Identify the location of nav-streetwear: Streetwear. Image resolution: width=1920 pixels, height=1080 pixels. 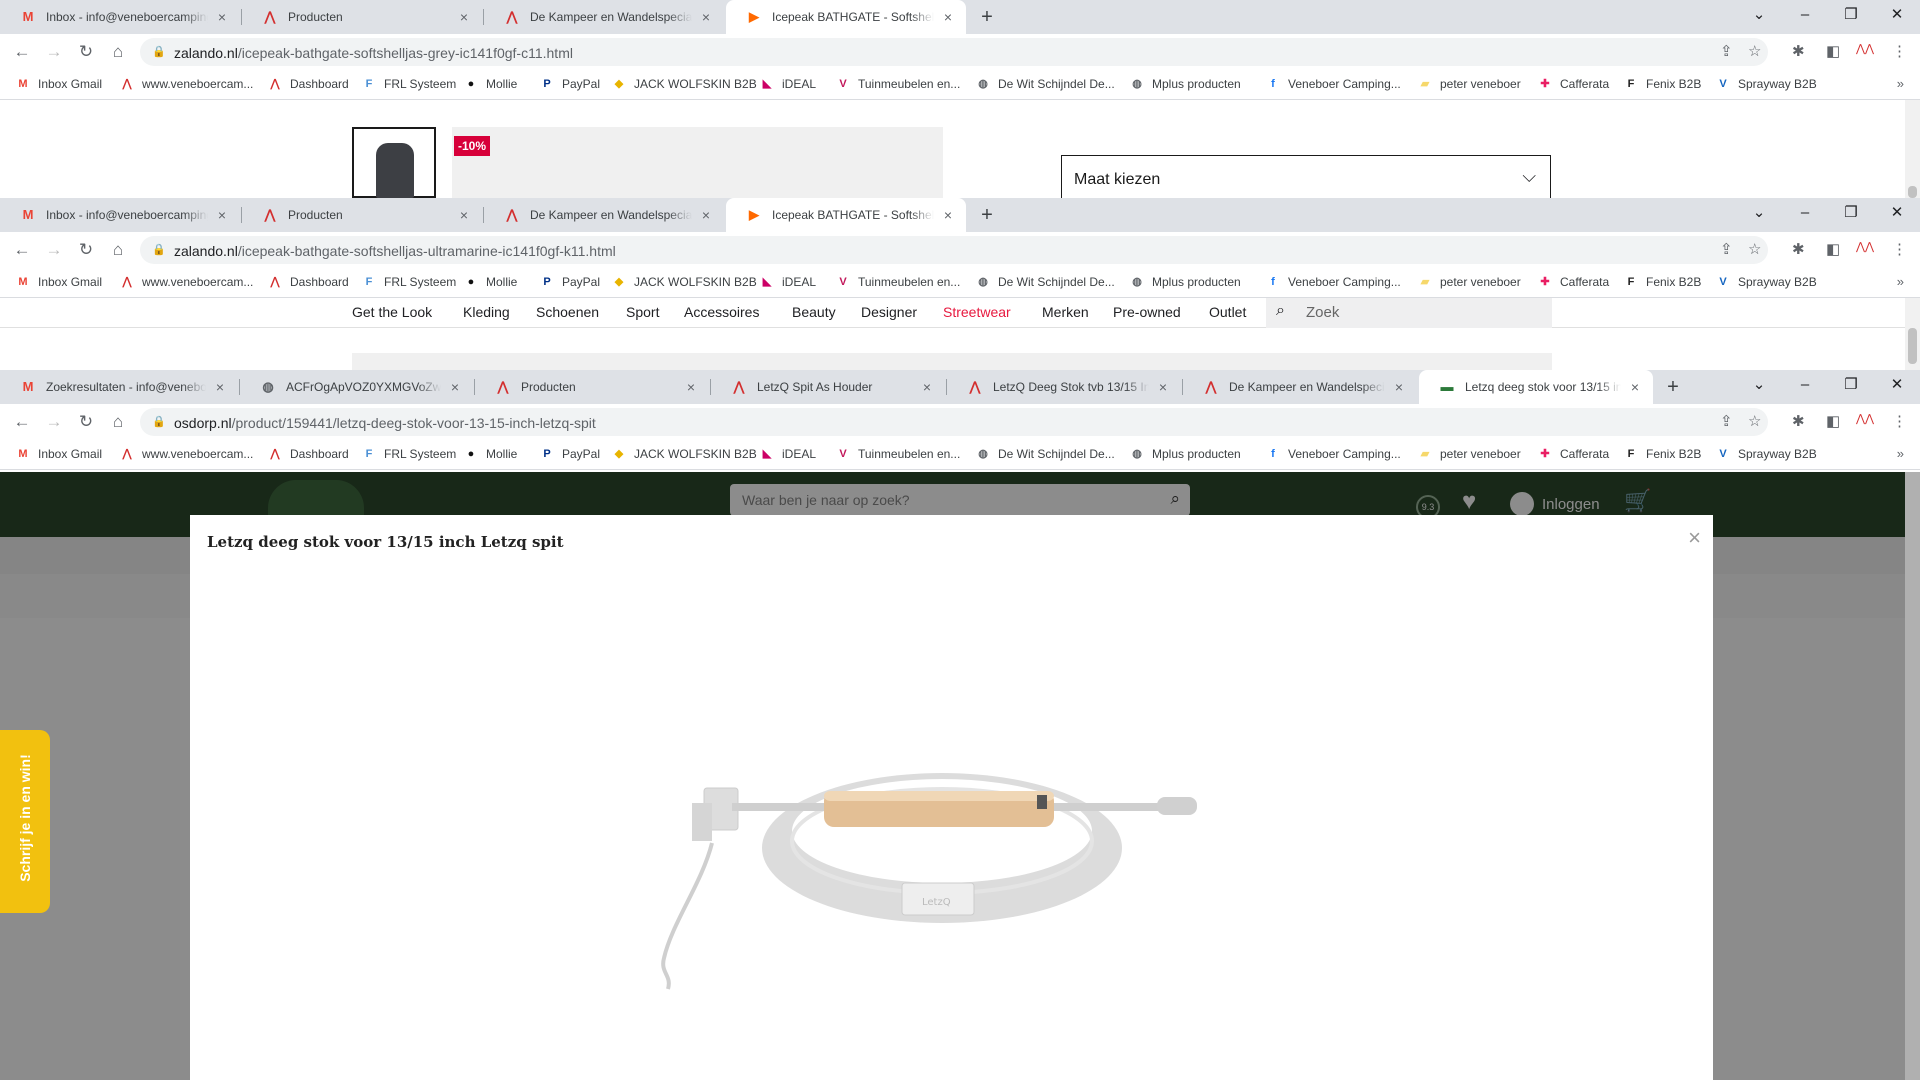
(977, 312).